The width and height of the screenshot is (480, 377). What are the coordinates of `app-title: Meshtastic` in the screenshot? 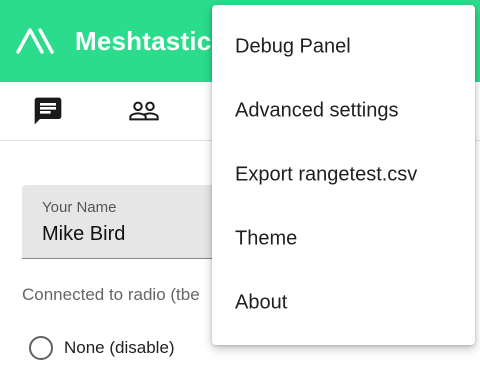 It's located at (143, 41).